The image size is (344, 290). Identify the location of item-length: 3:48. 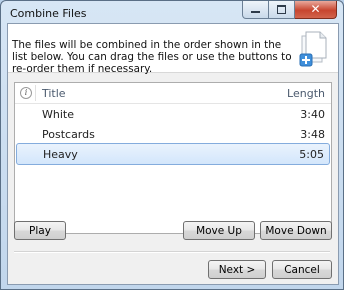
(312, 134).